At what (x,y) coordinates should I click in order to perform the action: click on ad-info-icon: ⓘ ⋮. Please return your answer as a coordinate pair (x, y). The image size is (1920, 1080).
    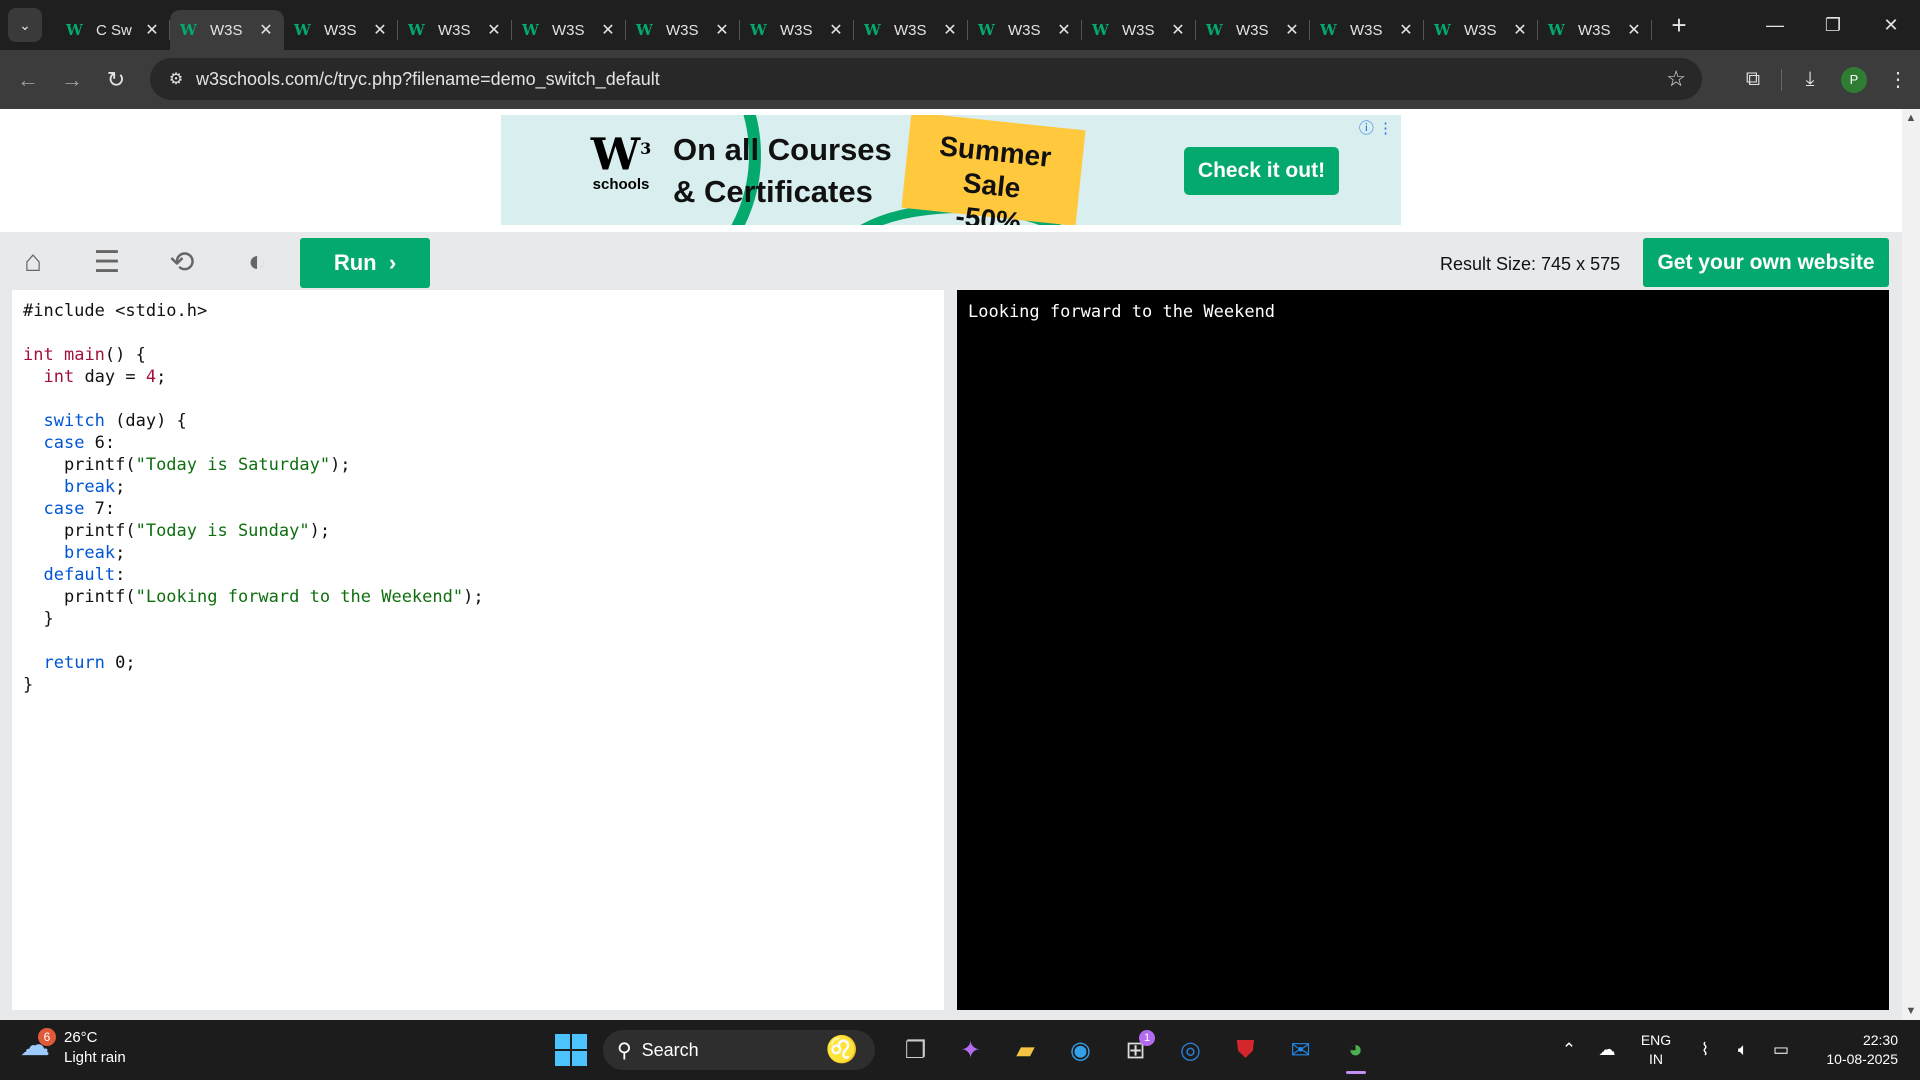
    Looking at the image, I should click on (1376, 127).